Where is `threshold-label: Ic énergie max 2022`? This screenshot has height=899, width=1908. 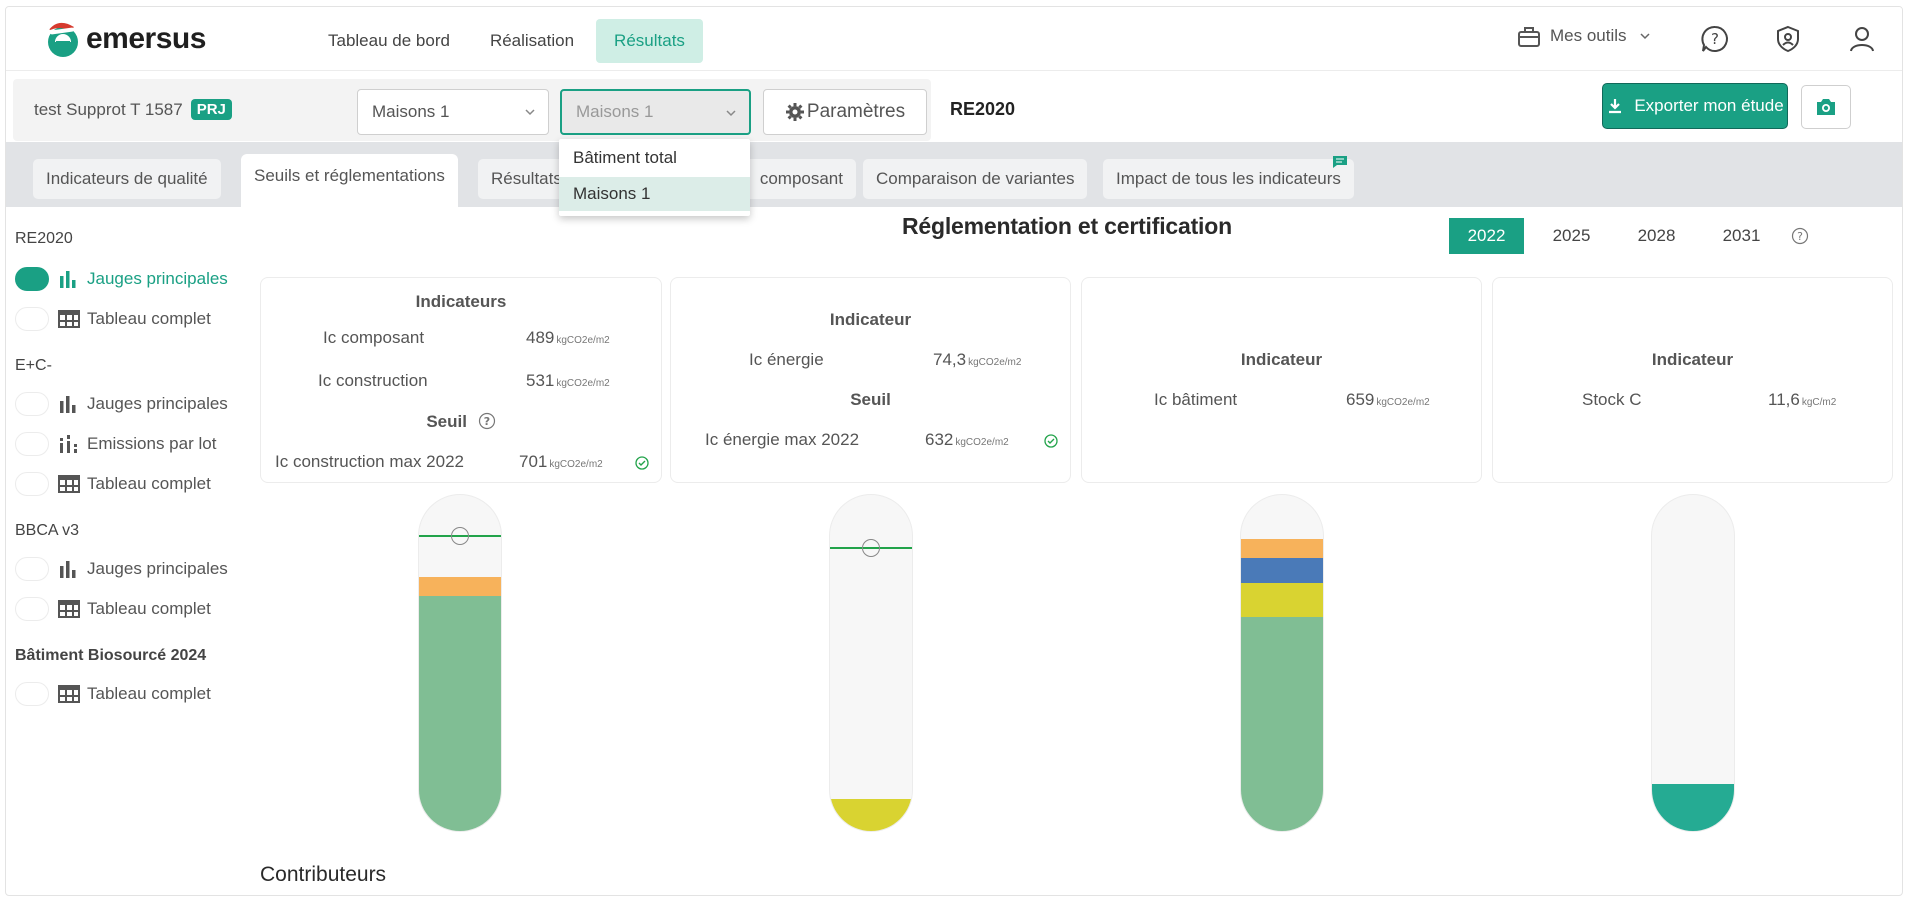
threshold-label: Ic énergie max 2022 is located at coordinates (782, 439).